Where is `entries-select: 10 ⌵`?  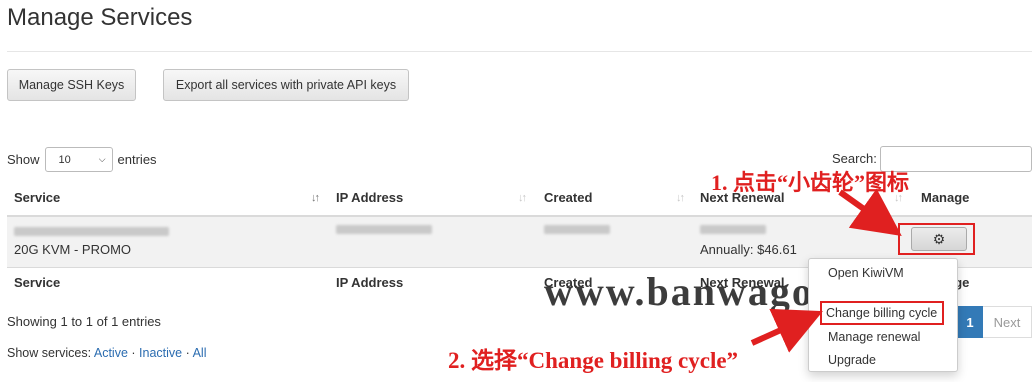 entries-select: 10 ⌵ is located at coordinates (78, 159).